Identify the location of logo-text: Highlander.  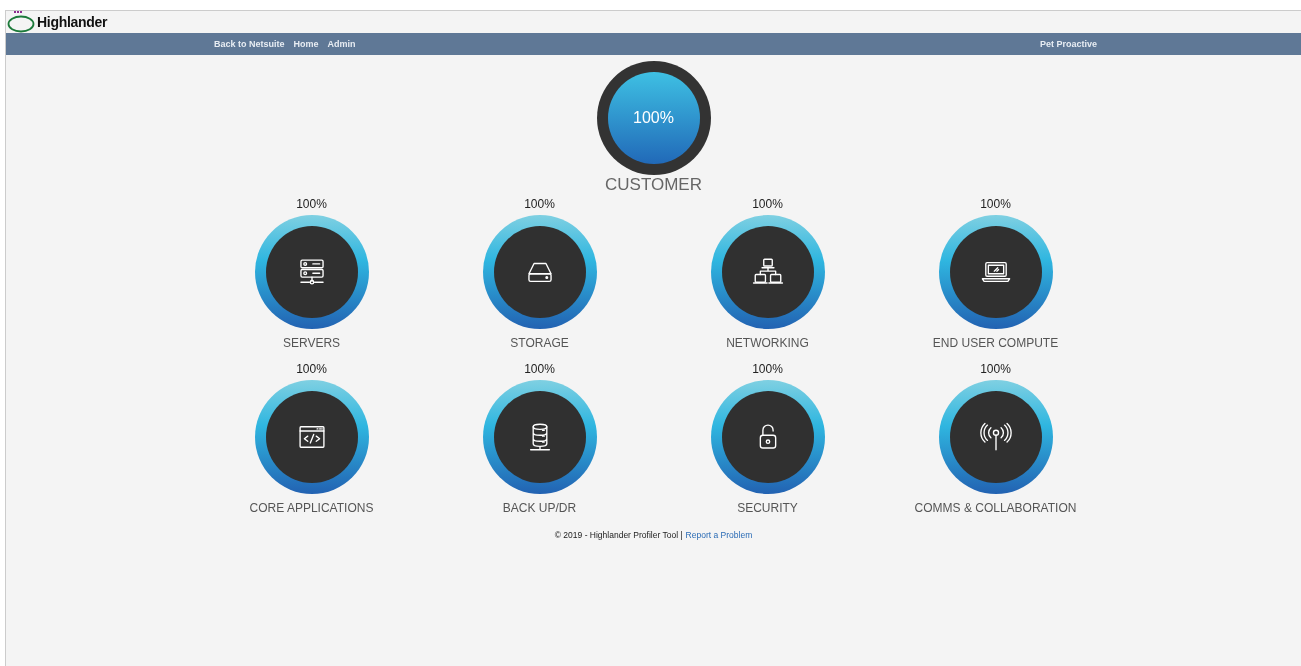
(72, 22).